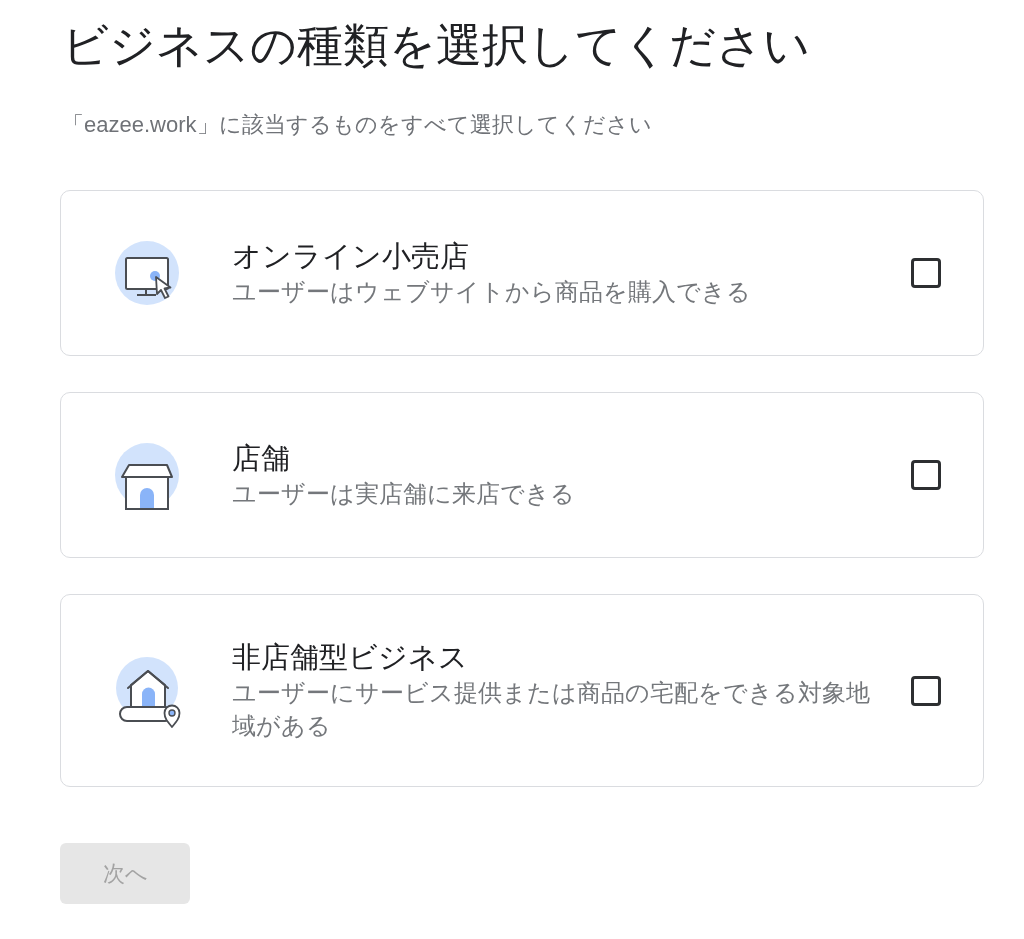 This screenshot has width=1024, height=939. What do you see at coordinates (436, 45) in the screenshot?
I see `page-heading: ビジネスの種類を選択してください` at bounding box center [436, 45].